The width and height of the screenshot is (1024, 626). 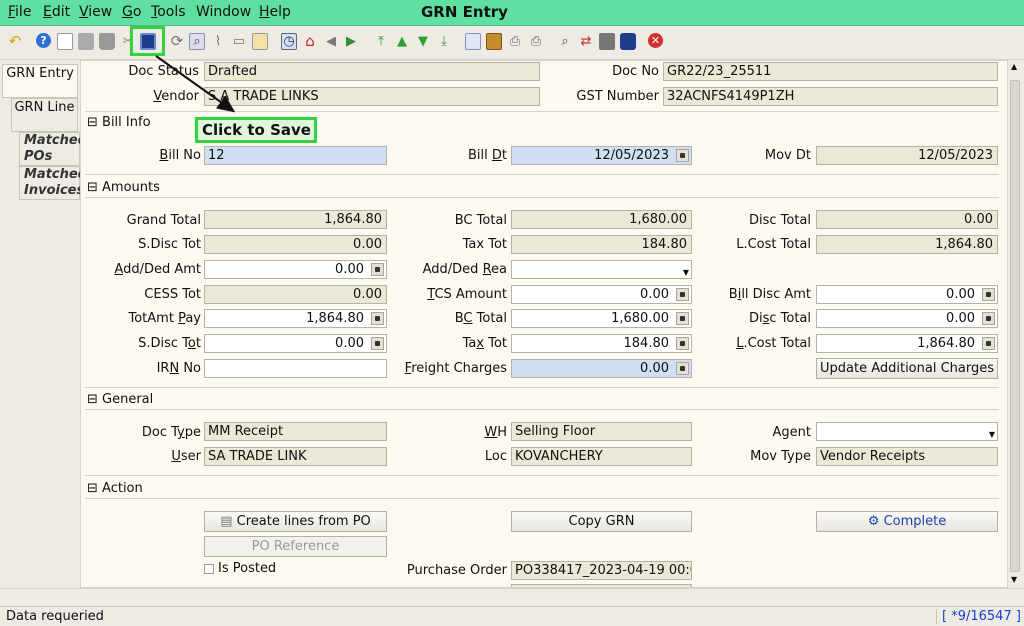 I want to click on update-additional-charges-button: Update Additional Charges, so click(x=907, y=368).